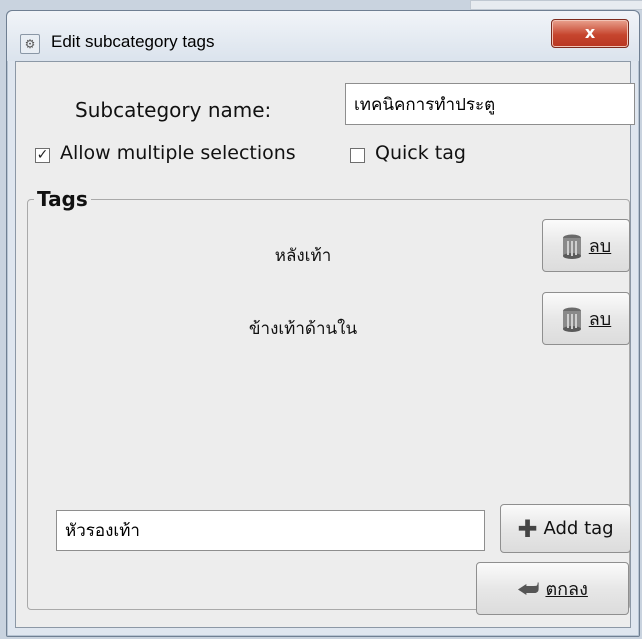  I want to click on return-arrow-icon: ⮨, so click(528, 588).